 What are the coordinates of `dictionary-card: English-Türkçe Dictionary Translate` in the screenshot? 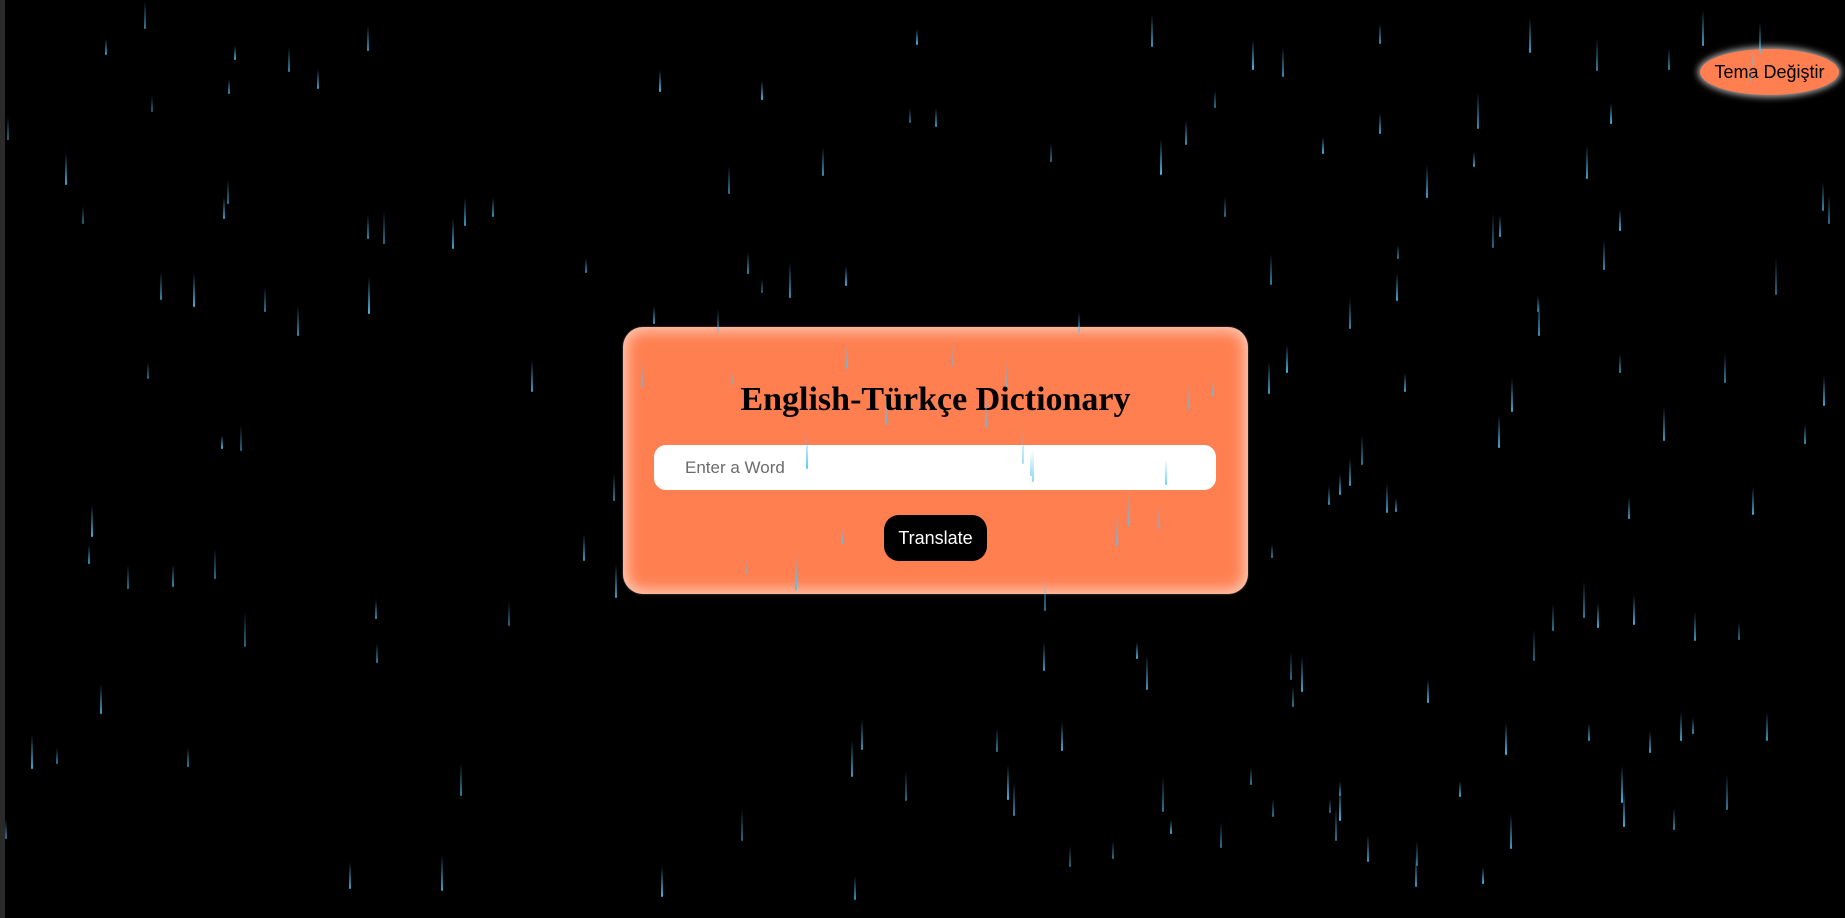 It's located at (935, 460).